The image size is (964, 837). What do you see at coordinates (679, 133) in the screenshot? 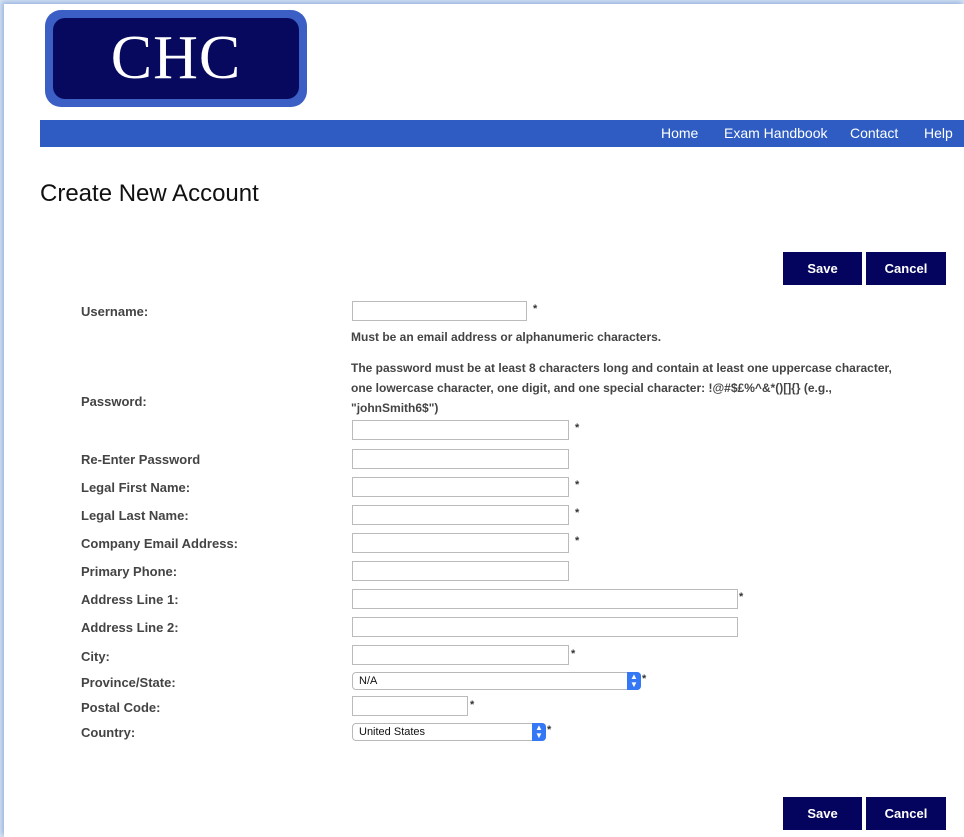
I see `nav-home: Home` at bounding box center [679, 133].